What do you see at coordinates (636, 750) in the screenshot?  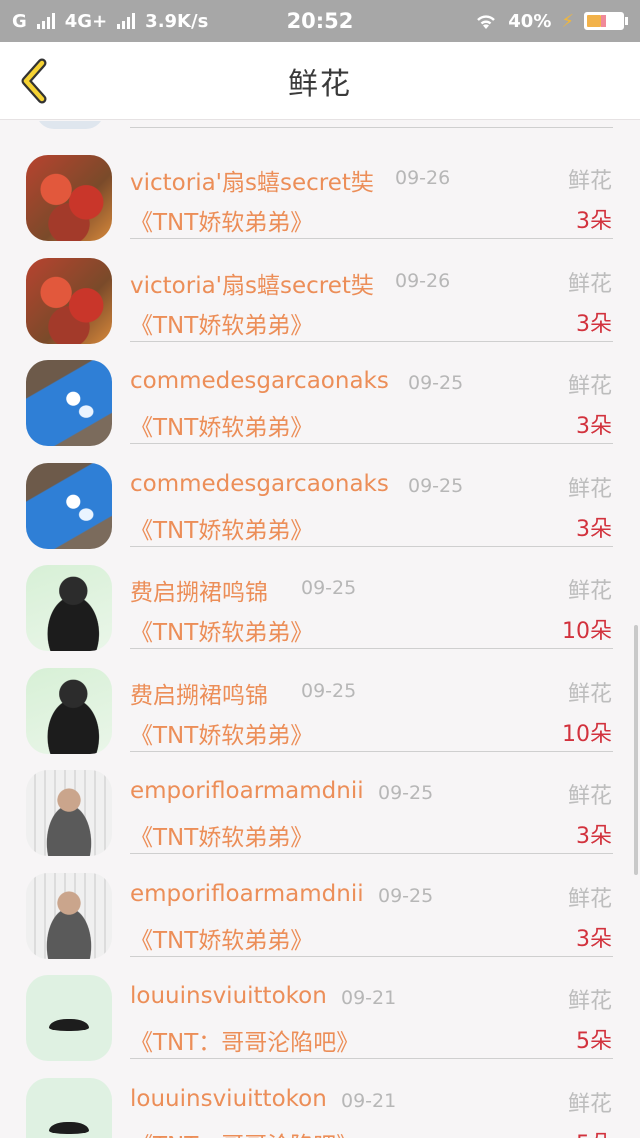 I see `scrollbar` at bounding box center [636, 750].